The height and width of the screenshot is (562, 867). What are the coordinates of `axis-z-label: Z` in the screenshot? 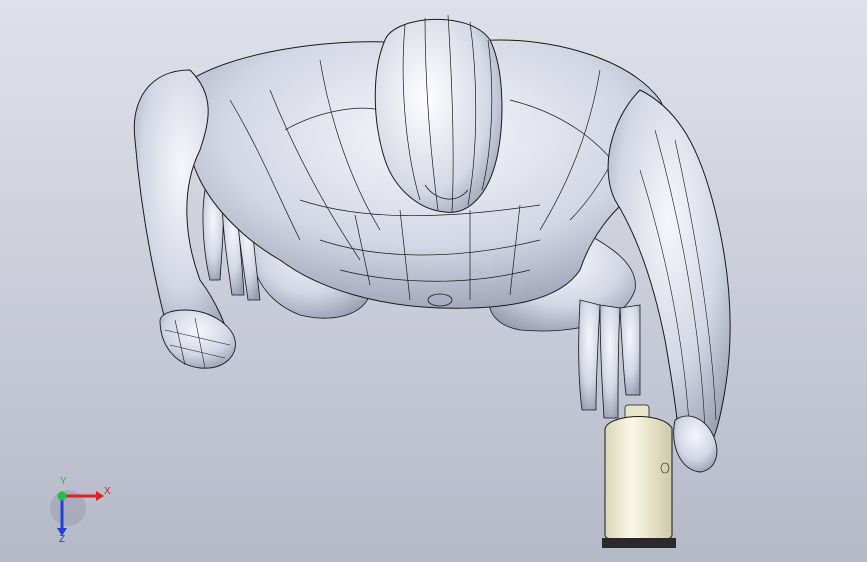 It's located at (62, 539).